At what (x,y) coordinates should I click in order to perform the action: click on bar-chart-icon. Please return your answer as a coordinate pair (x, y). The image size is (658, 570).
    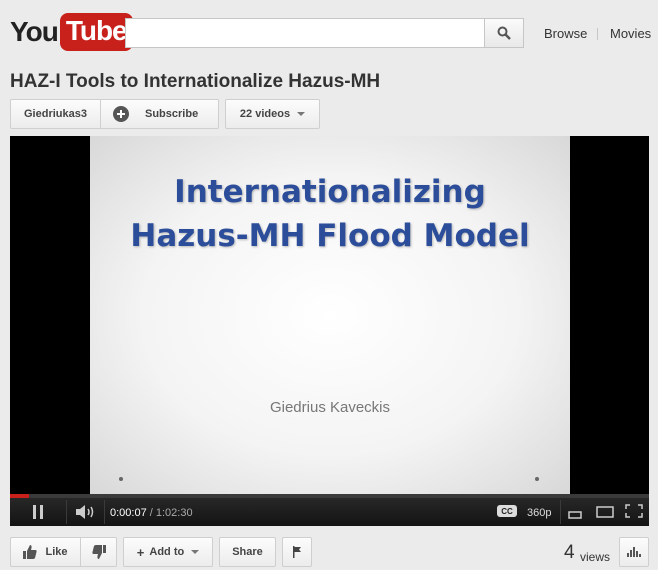
    Looking at the image, I should click on (634, 552).